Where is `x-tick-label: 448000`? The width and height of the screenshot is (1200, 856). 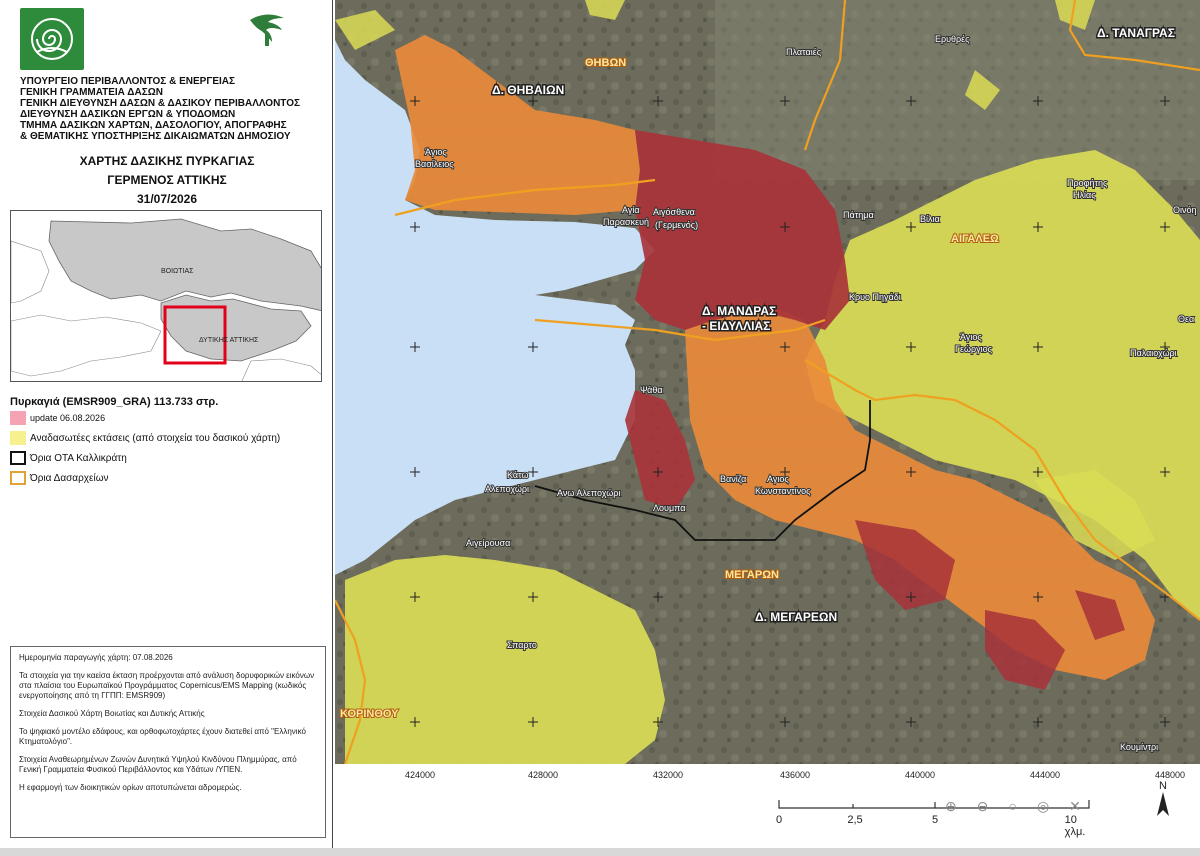
x-tick-label: 448000 is located at coordinates (1170, 775).